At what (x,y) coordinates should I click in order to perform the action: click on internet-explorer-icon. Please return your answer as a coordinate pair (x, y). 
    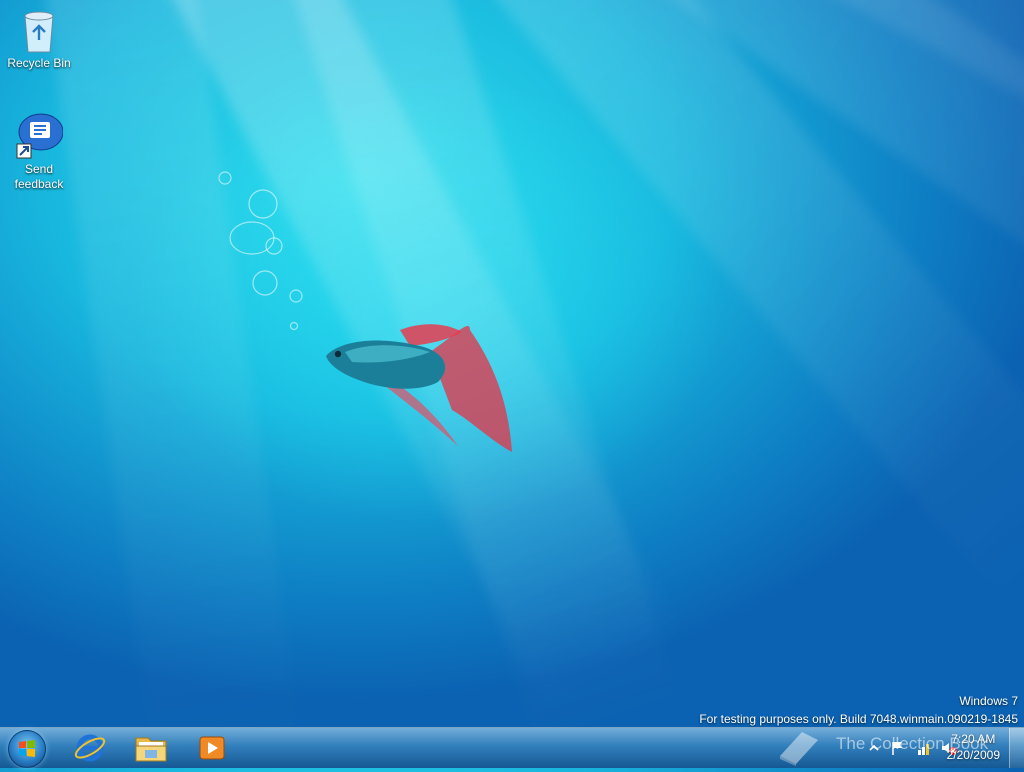
    Looking at the image, I should click on (90, 748).